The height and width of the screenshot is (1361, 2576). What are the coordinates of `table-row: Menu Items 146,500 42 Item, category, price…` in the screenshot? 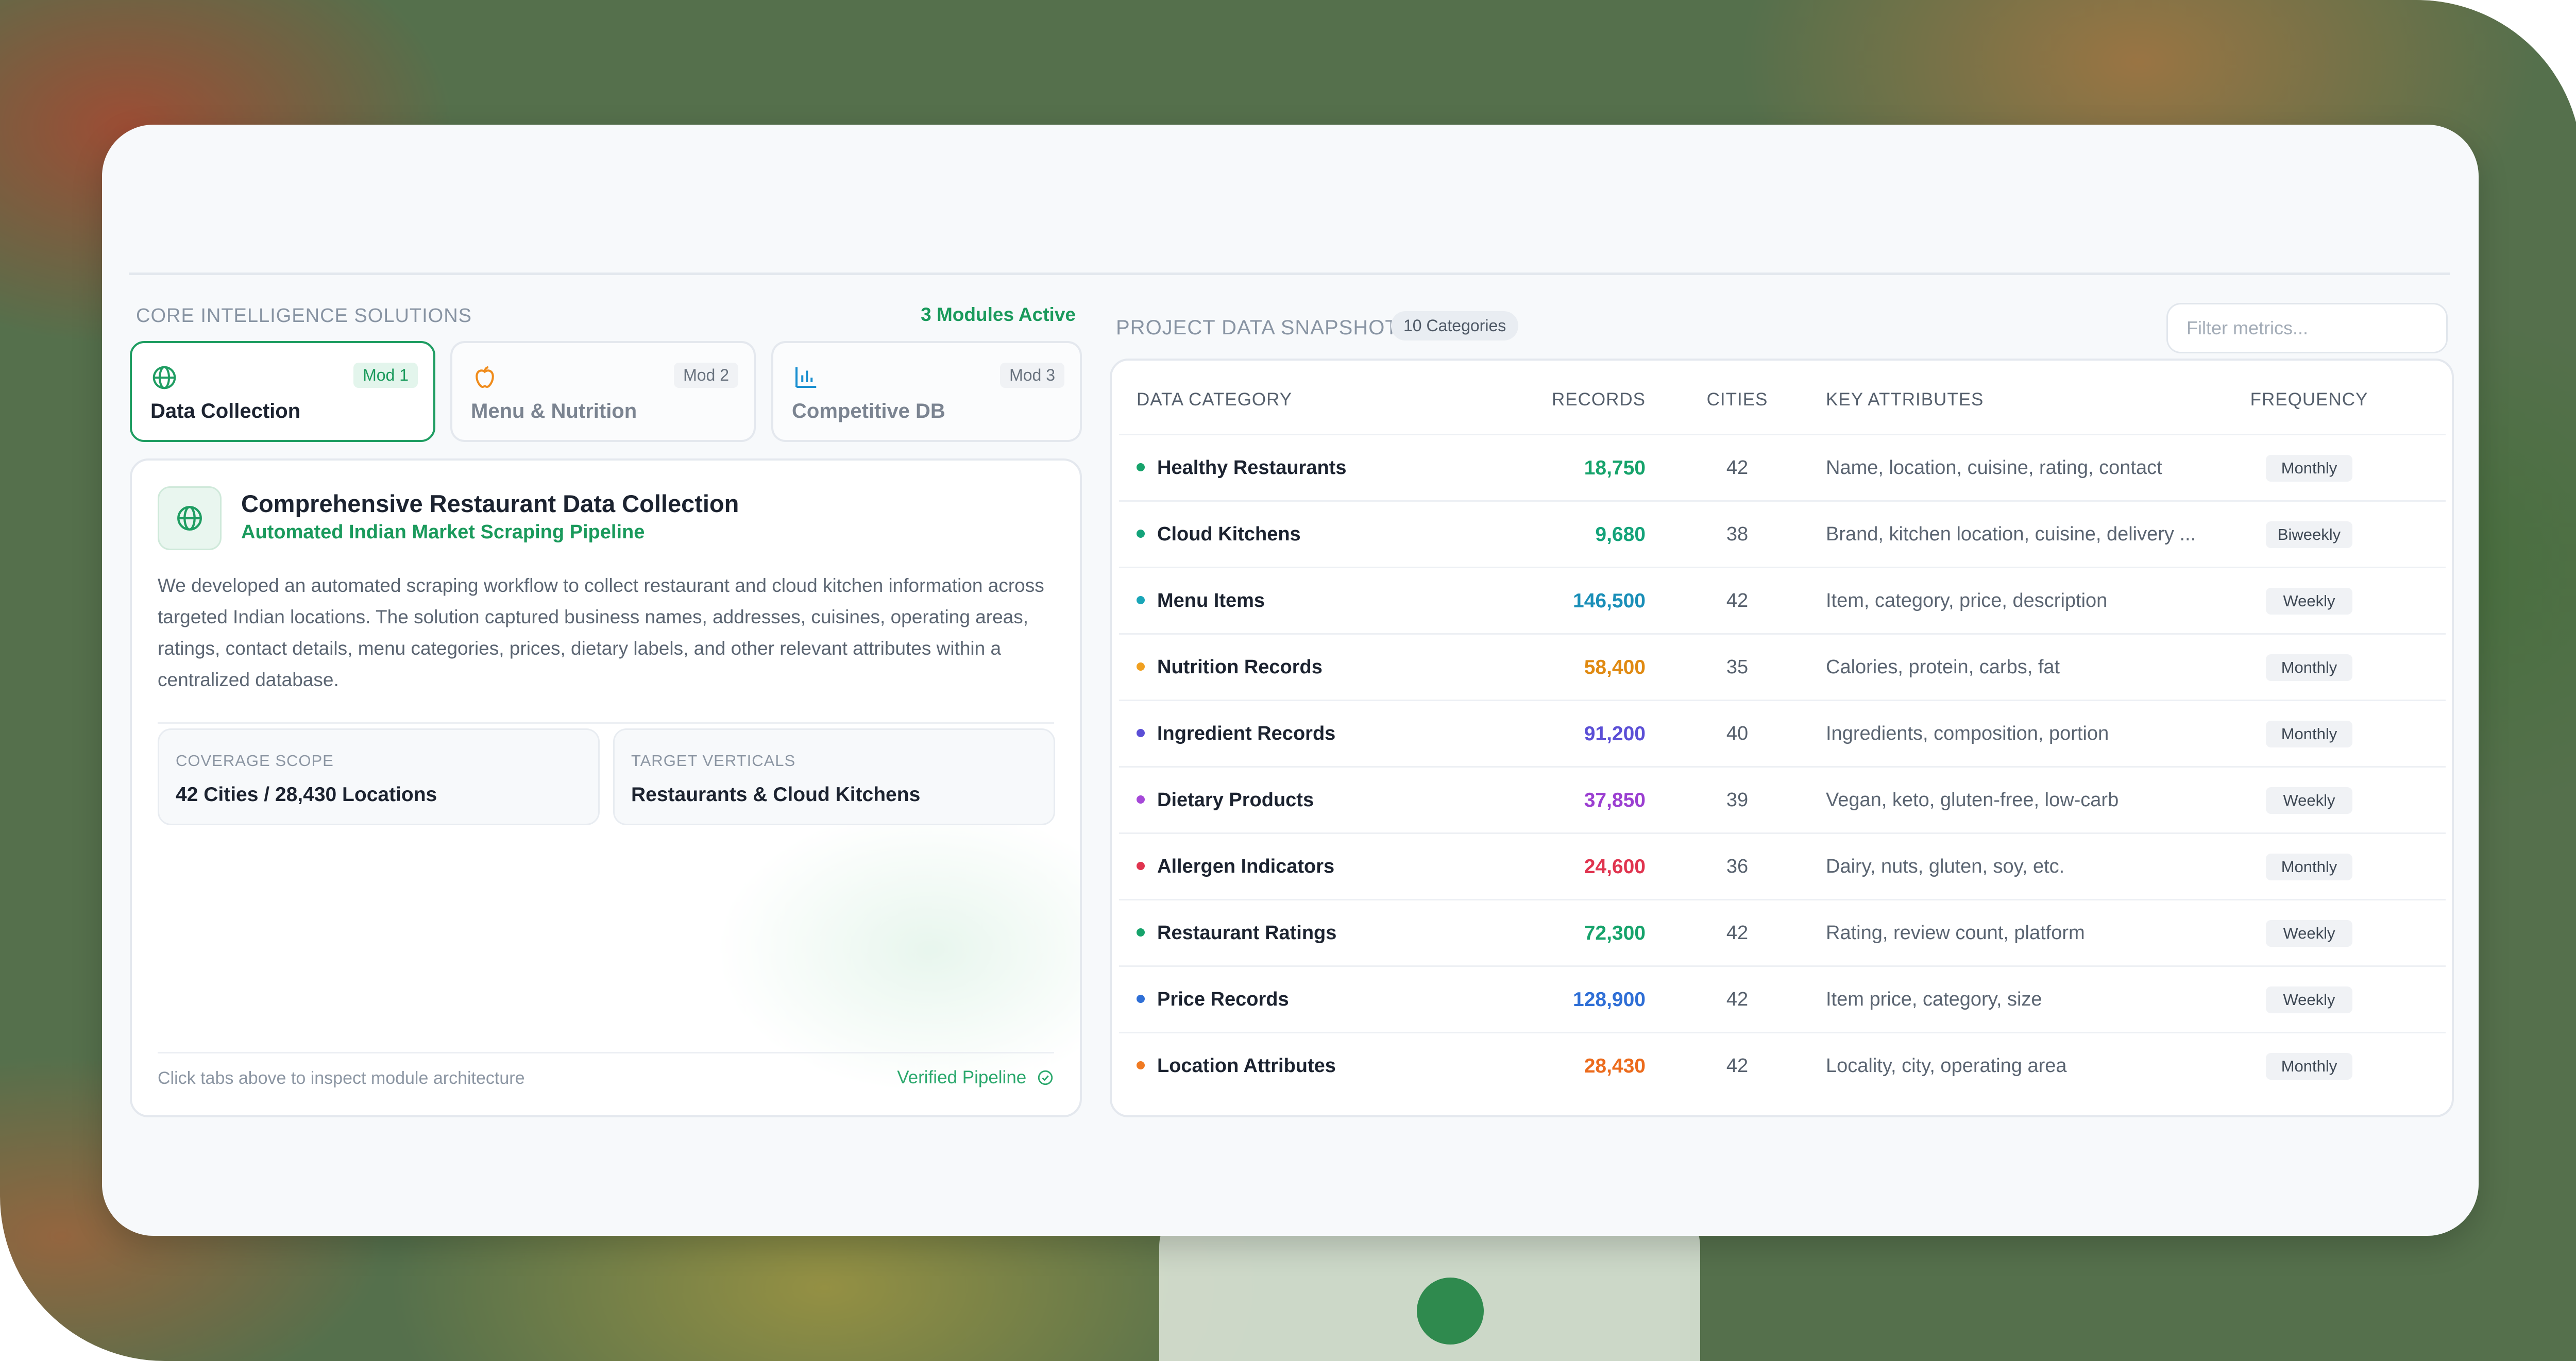 It's located at (1782, 601).